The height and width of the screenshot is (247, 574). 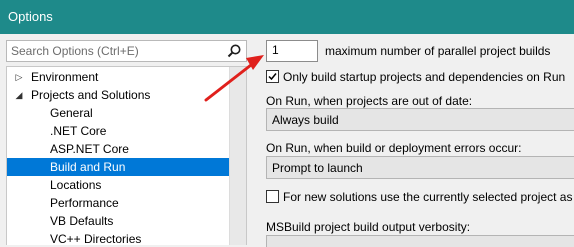 I want to click on tree-item-label: Build and Run, so click(x=88, y=167).